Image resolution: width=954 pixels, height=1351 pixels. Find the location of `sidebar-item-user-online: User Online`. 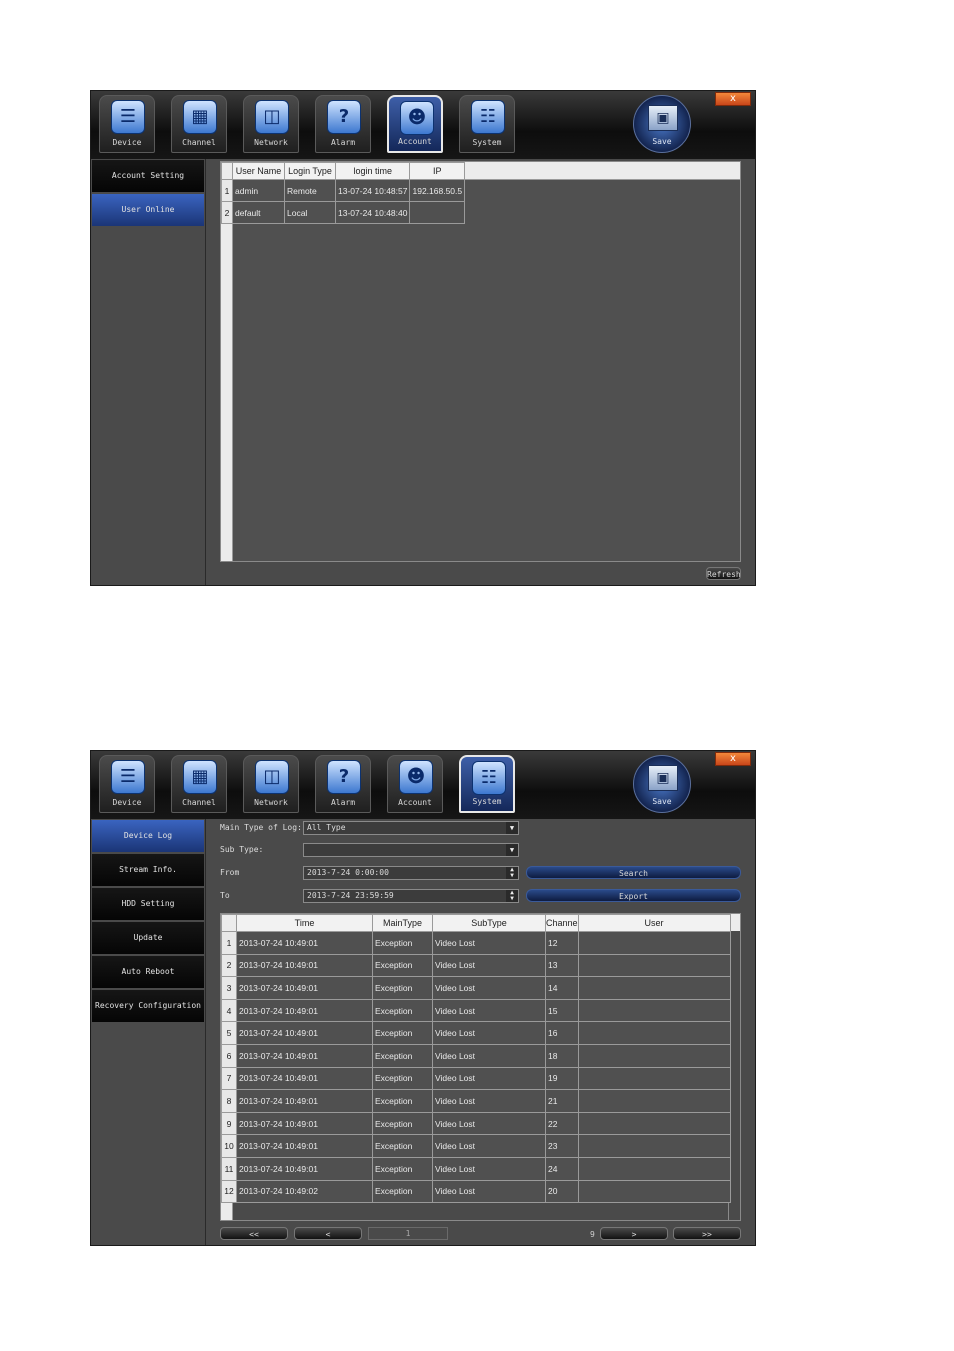

sidebar-item-user-online: User Online is located at coordinates (148, 210).